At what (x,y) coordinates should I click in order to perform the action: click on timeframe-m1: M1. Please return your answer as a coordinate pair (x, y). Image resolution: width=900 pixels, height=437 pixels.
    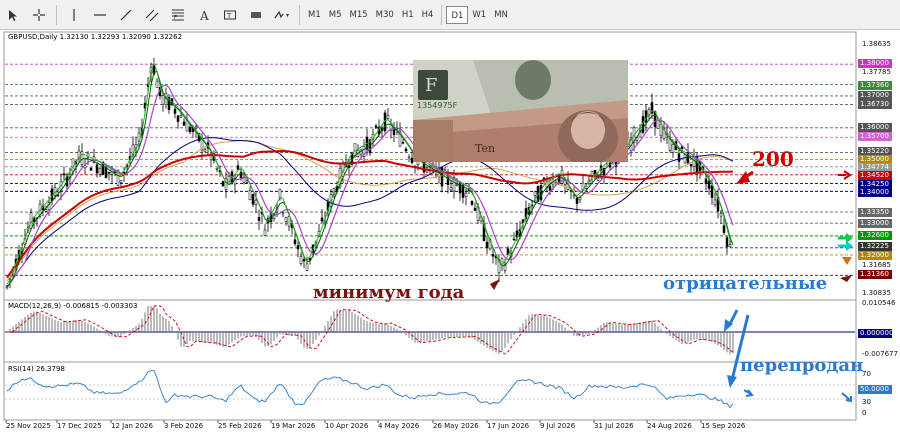
    Looking at the image, I should click on (314, 15).